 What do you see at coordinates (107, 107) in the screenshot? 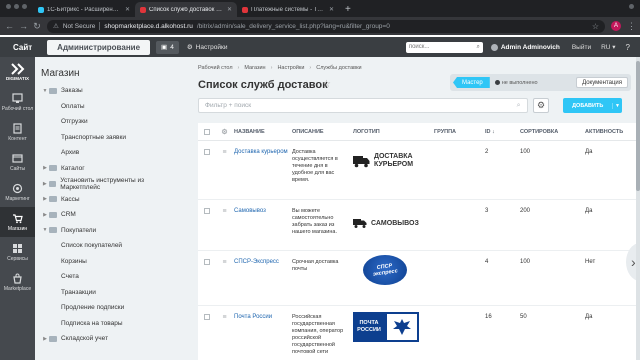
I see `submenu-item-payments: Оплаты` at bounding box center [107, 107].